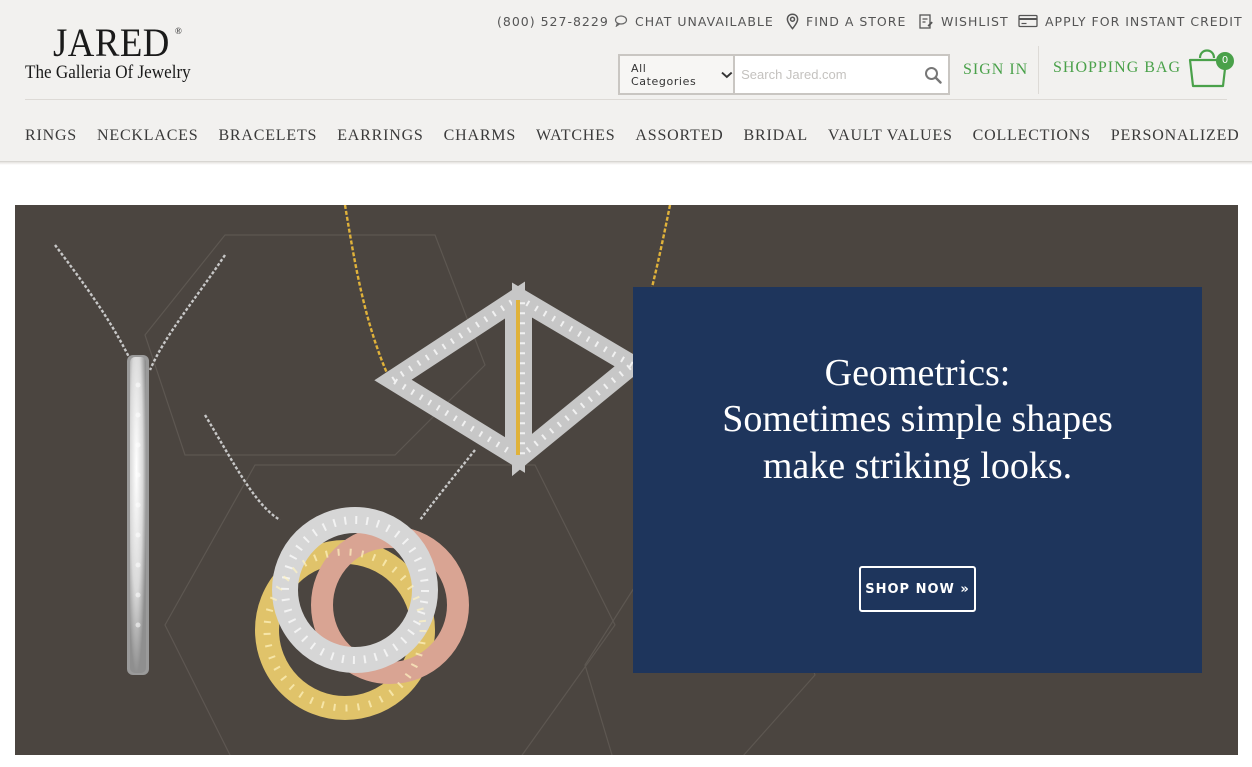  What do you see at coordinates (575, 136) in the screenshot?
I see `nav-item-watches: WATCHES` at bounding box center [575, 136].